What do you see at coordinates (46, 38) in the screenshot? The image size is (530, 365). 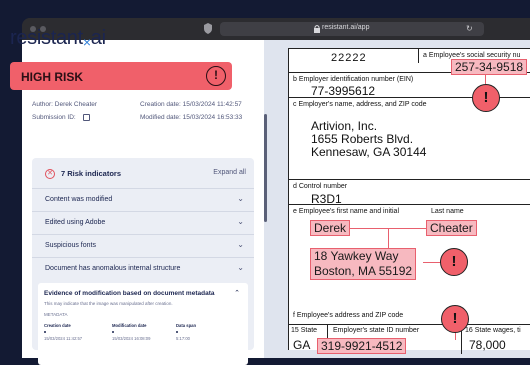 I see `logo-text: resistant` at bounding box center [46, 38].